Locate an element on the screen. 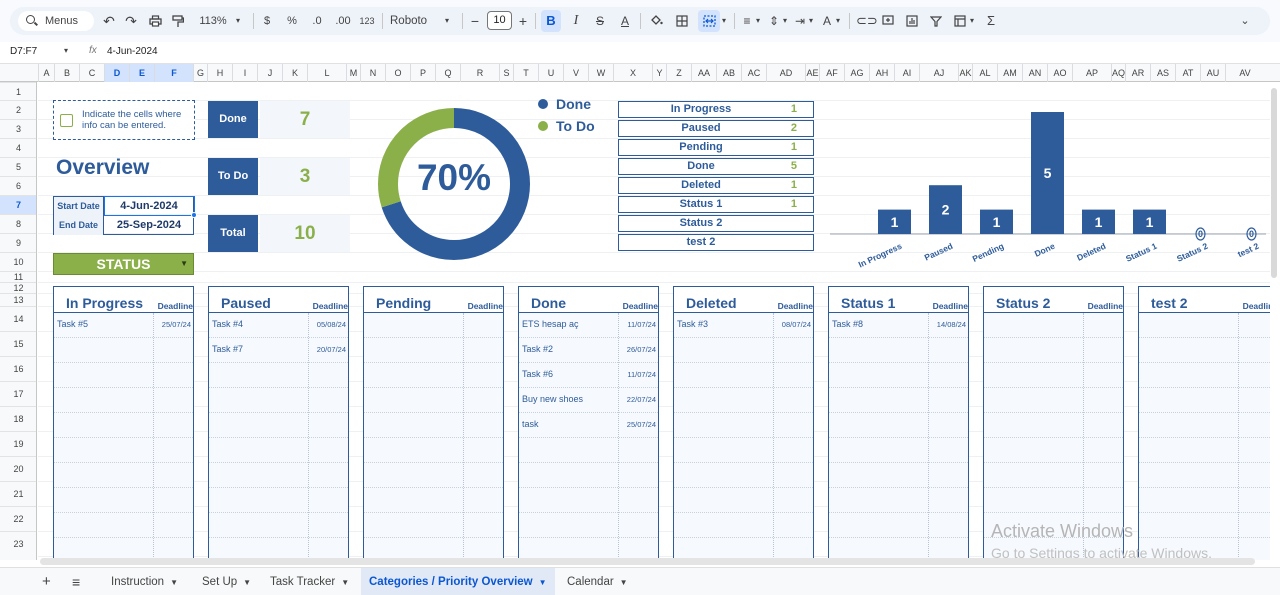  column-header-d: D is located at coordinates (116, 73).